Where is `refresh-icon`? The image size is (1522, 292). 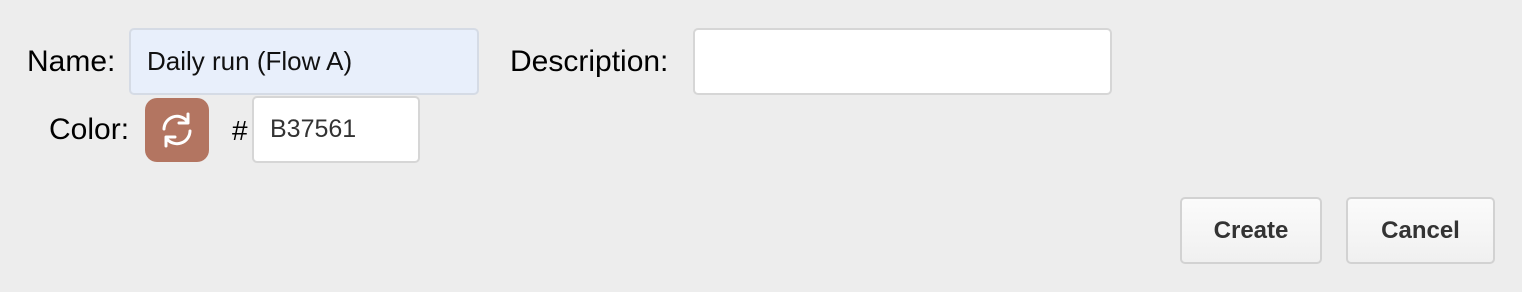 refresh-icon is located at coordinates (177, 130).